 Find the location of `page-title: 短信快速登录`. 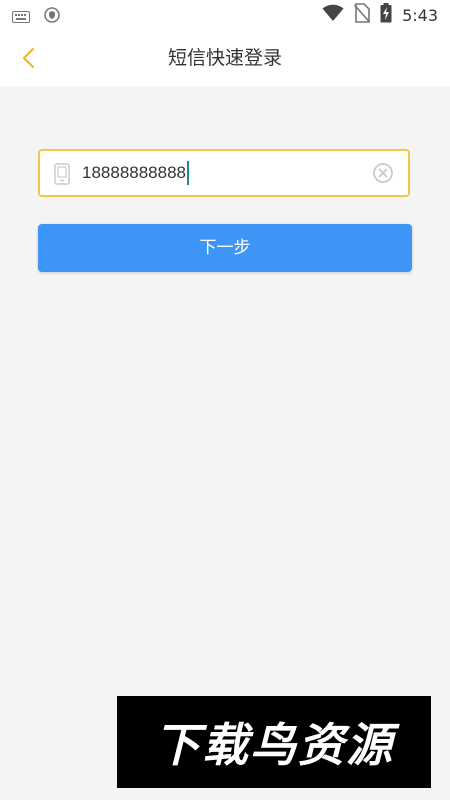

page-title: 短信快速登录 is located at coordinates (224, 58).